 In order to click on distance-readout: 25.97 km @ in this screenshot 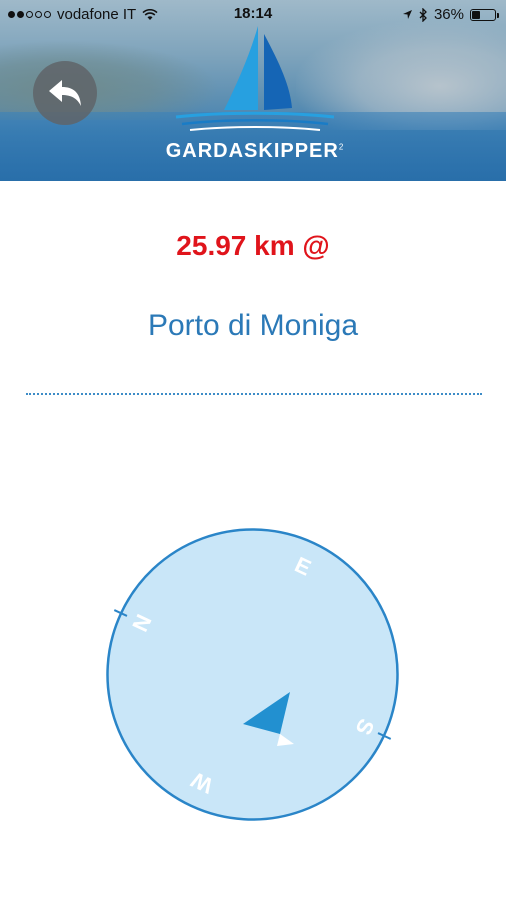, I will do `click(253, 245)`.